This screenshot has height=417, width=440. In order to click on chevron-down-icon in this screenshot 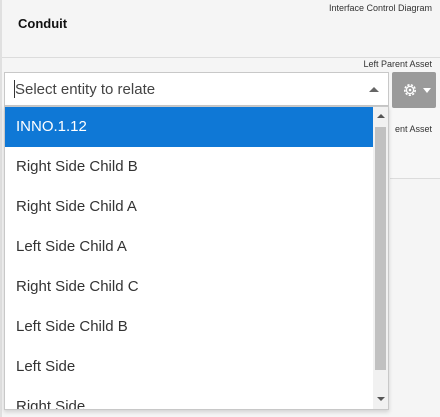, I will do `click(427, 90)`.